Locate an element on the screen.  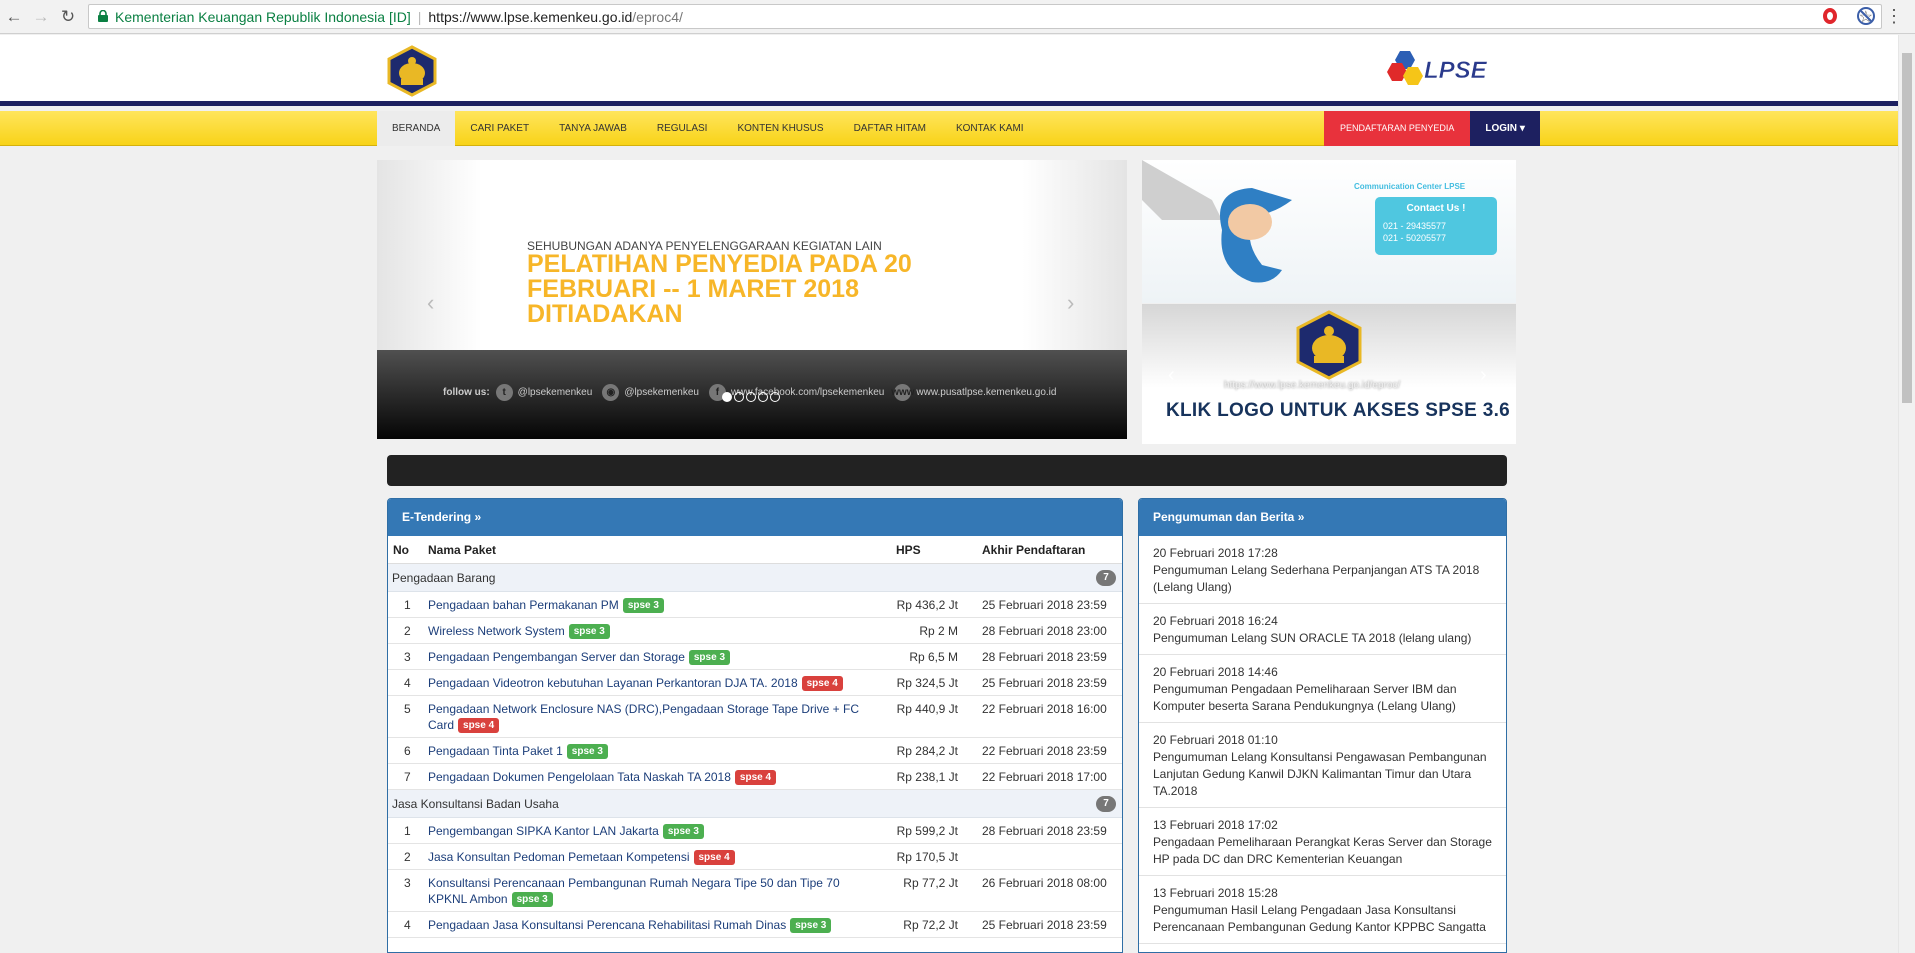
pendaftaran-penyedia-button: PENDAFTARAN PENYEDIA is located at coordinates (1397, 128).